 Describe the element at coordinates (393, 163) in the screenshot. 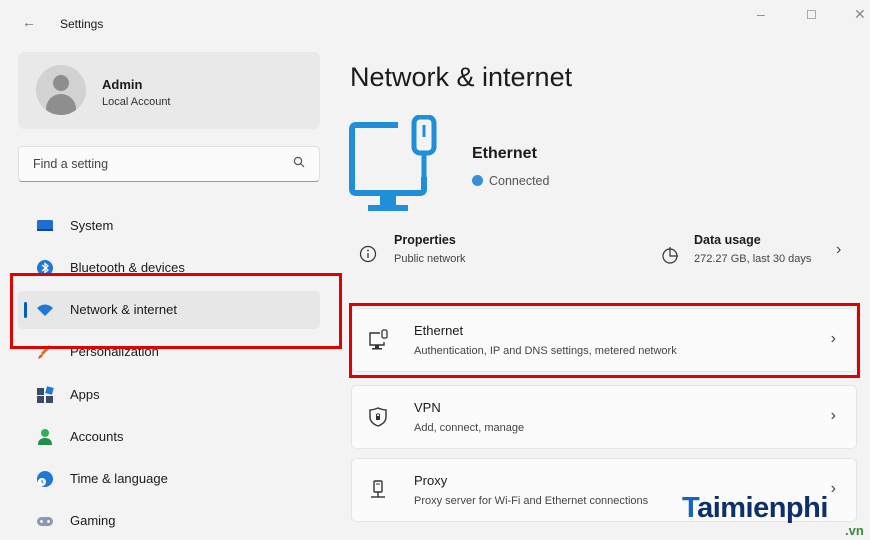

I see `ethernet-monitor-icon` at that location.